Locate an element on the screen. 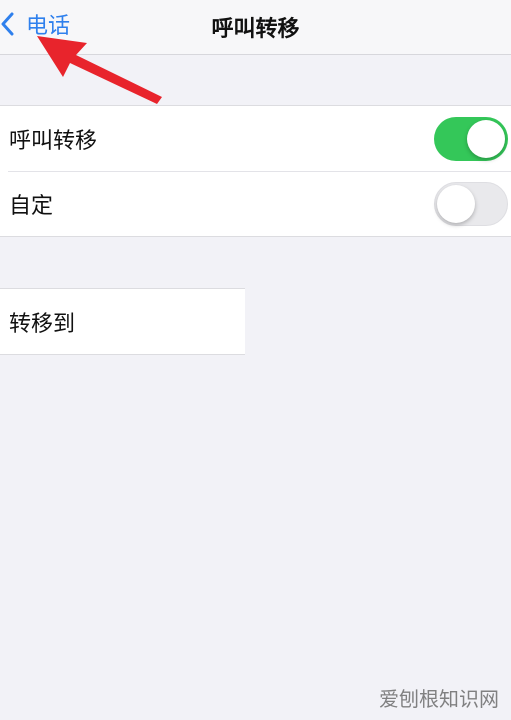 This screenshot has height=720, width=511. forward-to-row: 转移到 is located at coordinates (122, 321).